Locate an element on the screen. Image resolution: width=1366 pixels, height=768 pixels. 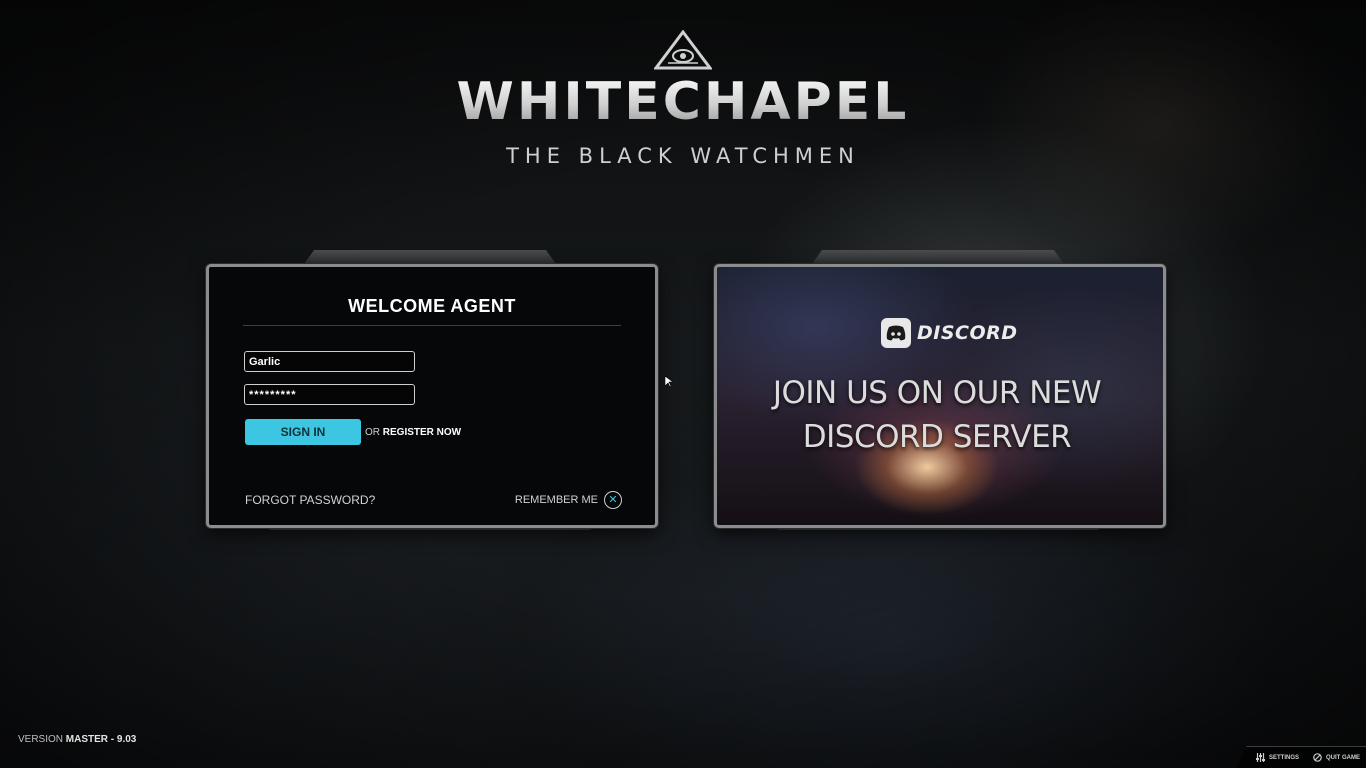
sign-in-button: SIGN IN is located at coordinates (303, 432).